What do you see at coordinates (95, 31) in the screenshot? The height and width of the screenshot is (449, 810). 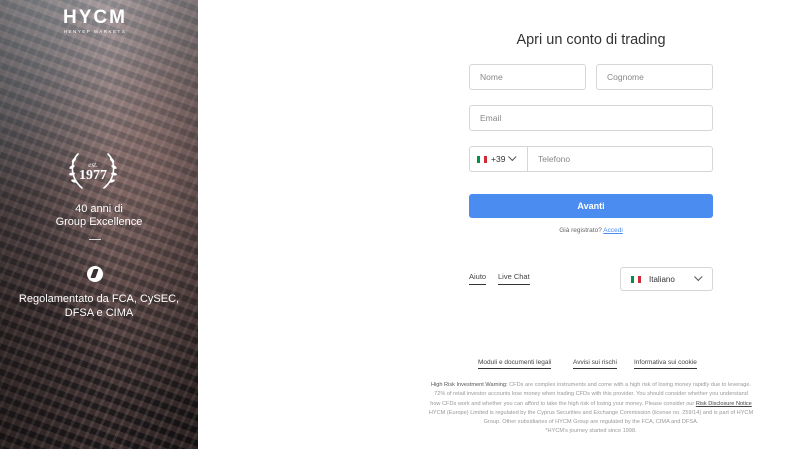 I see `logo-subtext: HENYEP MARKETS` at bounding box center [95, 31].